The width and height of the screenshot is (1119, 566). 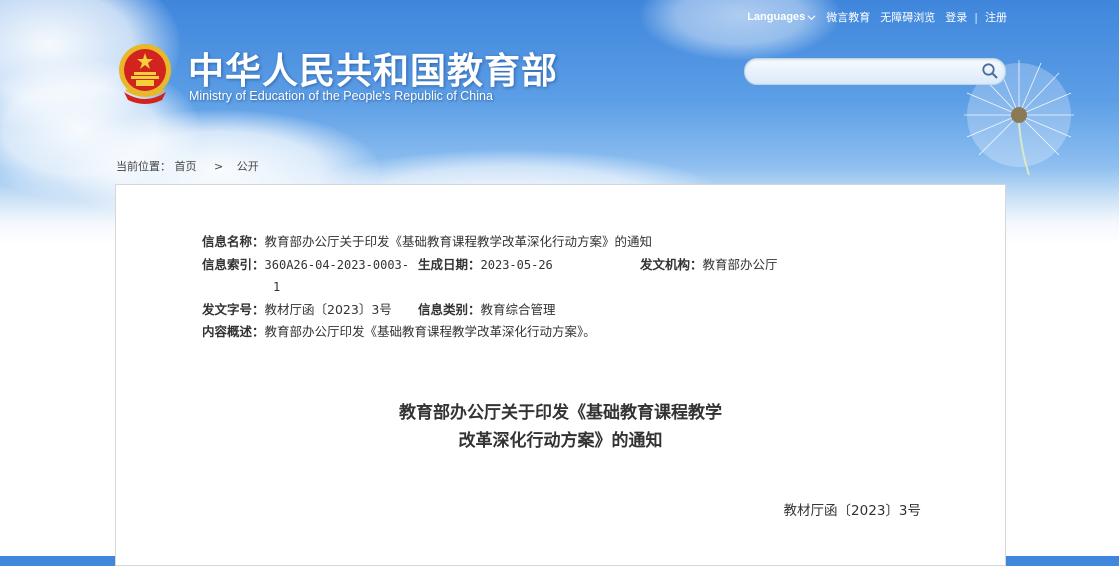 I want to click on info-index-label: 信息索引：, so click(x=233, y=264).